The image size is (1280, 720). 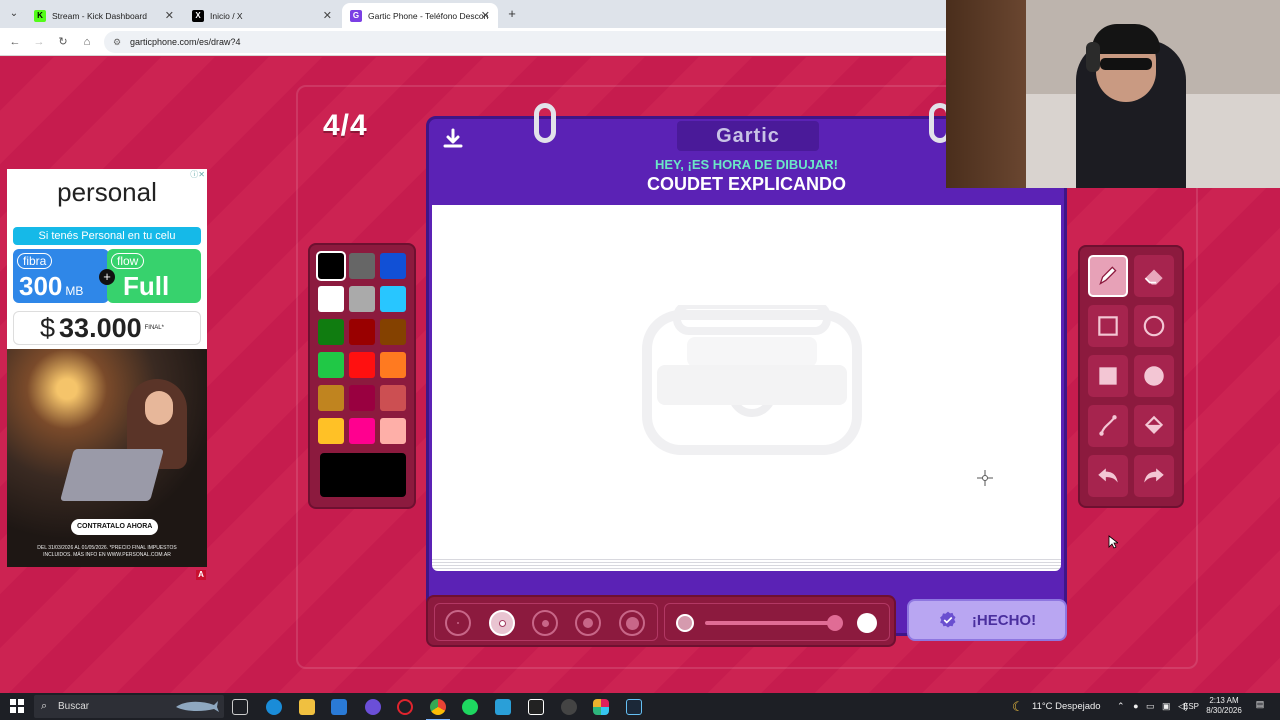 I want to click on network-icon: ▭, so click(x=1150, y=706).